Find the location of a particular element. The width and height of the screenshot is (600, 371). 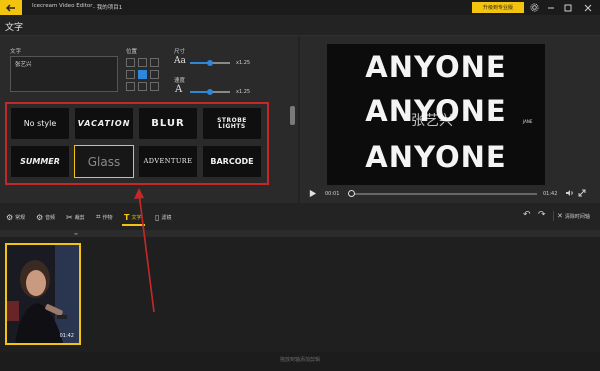

timeline-clip: 01:42 is located at coordinates (43, 294).